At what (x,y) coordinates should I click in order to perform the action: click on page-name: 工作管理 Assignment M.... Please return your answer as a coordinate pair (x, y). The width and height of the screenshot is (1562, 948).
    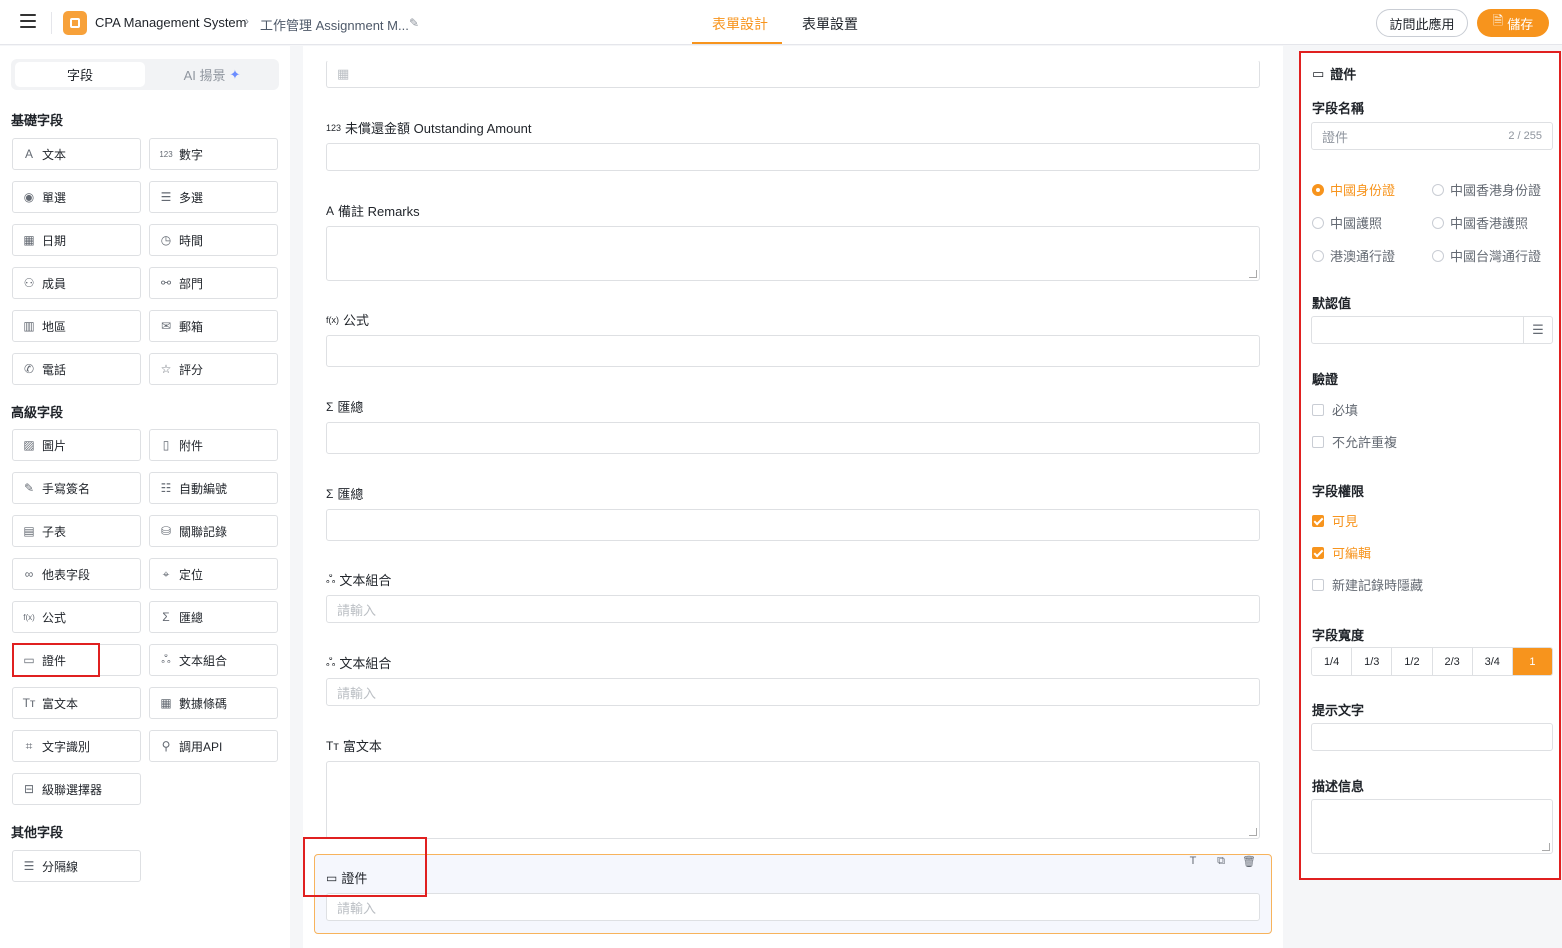
    Looking at the image, I should click on (334, 24).